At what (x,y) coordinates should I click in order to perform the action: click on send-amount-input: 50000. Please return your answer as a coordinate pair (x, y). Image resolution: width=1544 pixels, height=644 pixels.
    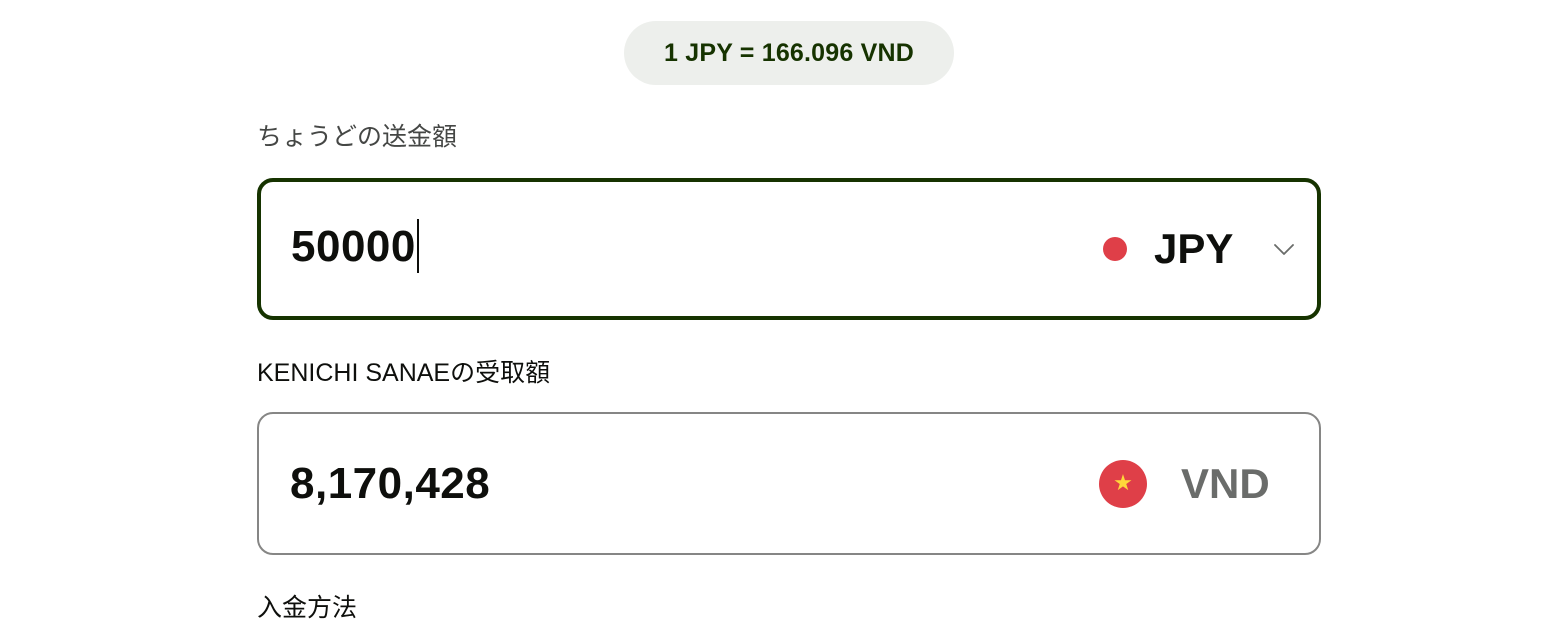
    Looking at the image, I should click on (355, 247).